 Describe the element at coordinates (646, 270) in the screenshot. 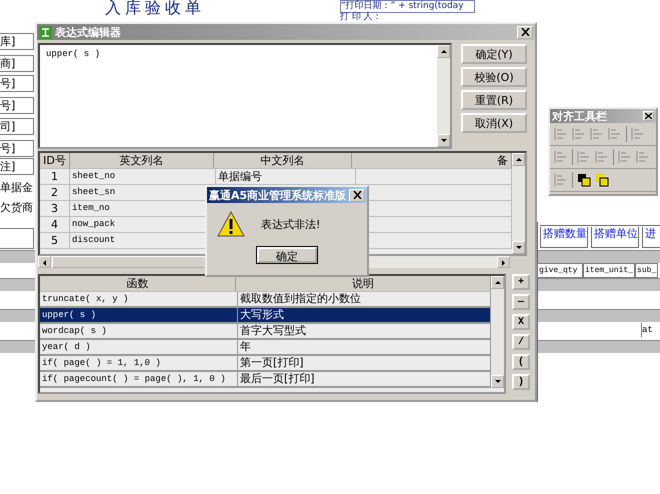

I see `report-field: sub_` at that location.